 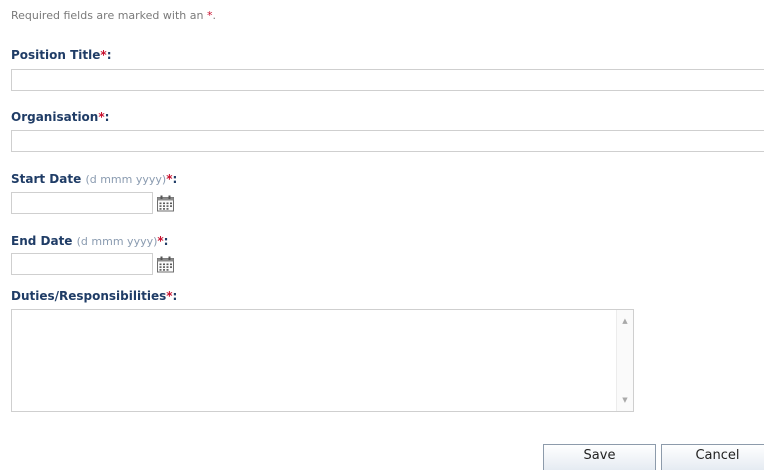 I want to click on required-note-text: Required fields are marked with an, so click(x=107, y=15).